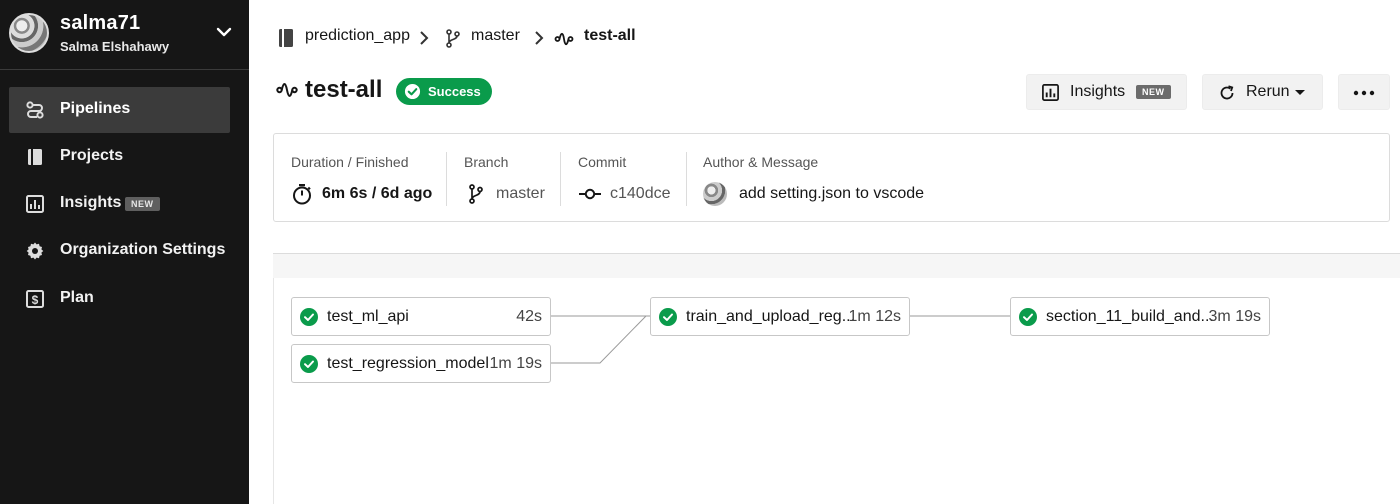 Image resolution: width=1400 pixels, height=504 pixels. I want to click on duration-value: 6m 6s / 6d ago, so click(377, 193).